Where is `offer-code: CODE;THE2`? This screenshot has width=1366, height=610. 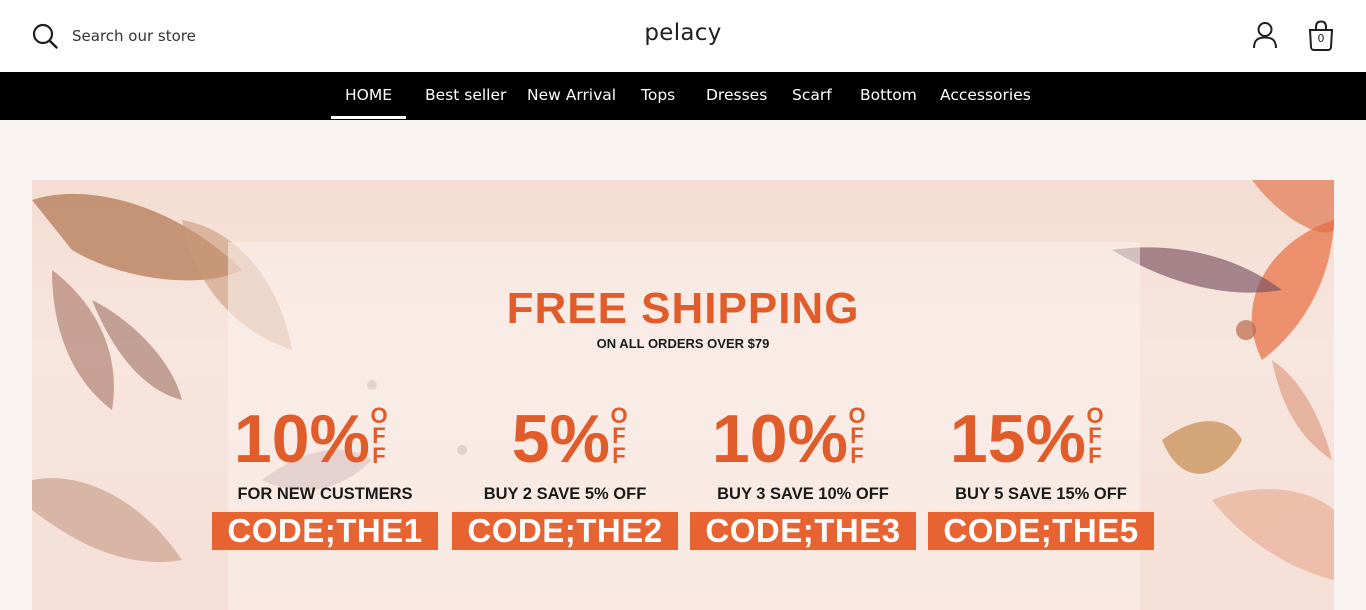 offer-code: CODE;THE2 is located at coordinates (565, 531).